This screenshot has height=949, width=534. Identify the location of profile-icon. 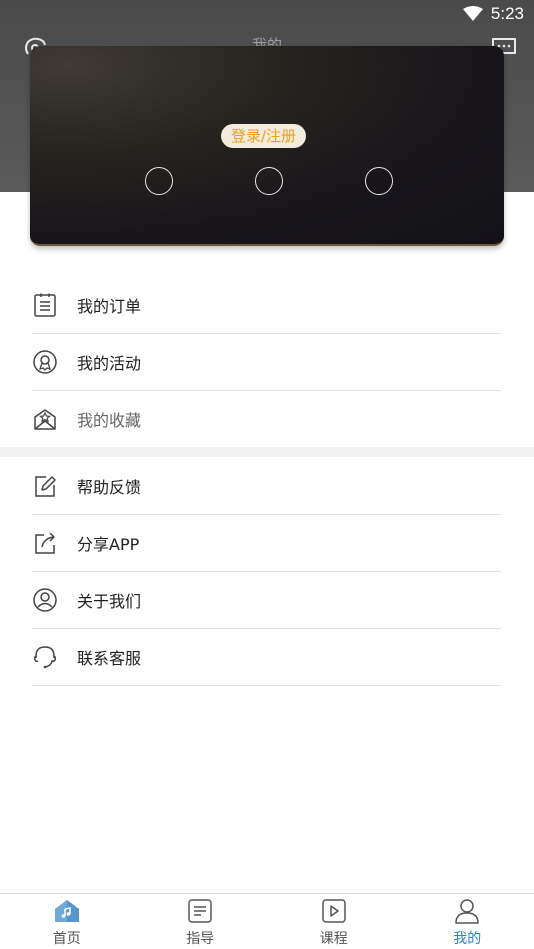
(467, 911).